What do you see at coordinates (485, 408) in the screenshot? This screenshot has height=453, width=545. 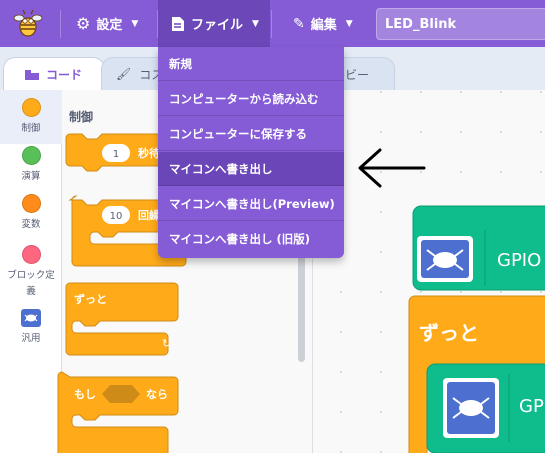 I see `inner-gpio-block: GP` at bounding box center [485, 408].